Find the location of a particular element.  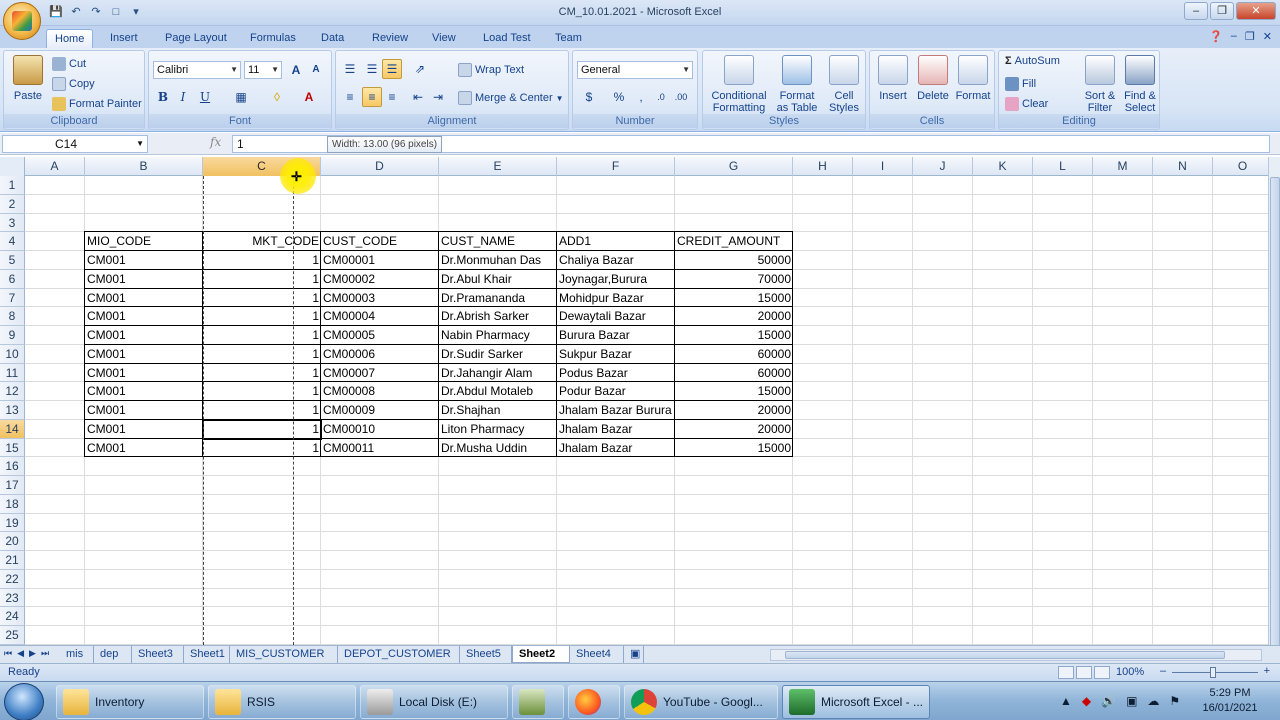

row-header-9: 9 is located at coordinates (12, 335).